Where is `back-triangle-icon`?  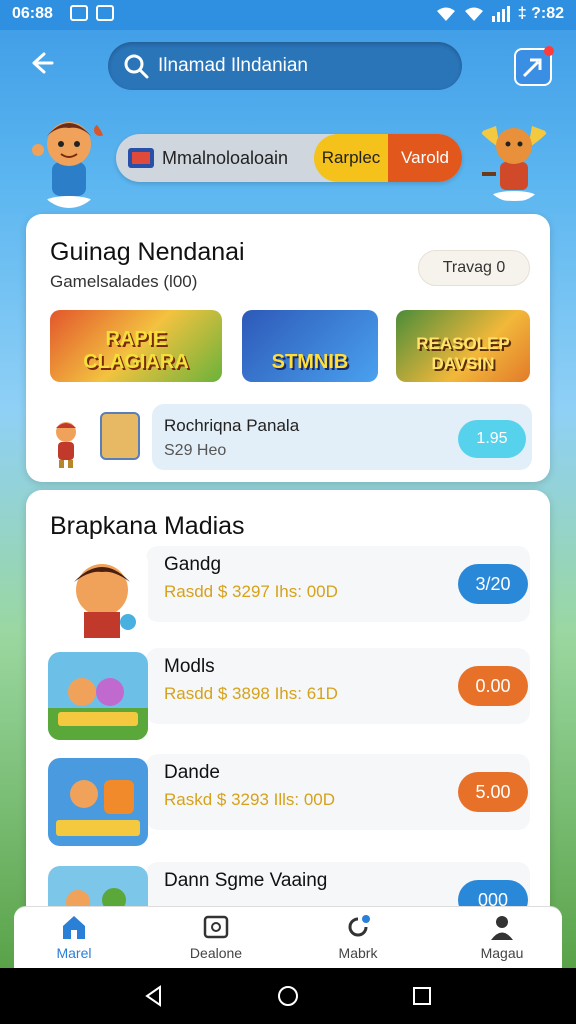 back-triangle-icon is located at coordinates (154, 996).